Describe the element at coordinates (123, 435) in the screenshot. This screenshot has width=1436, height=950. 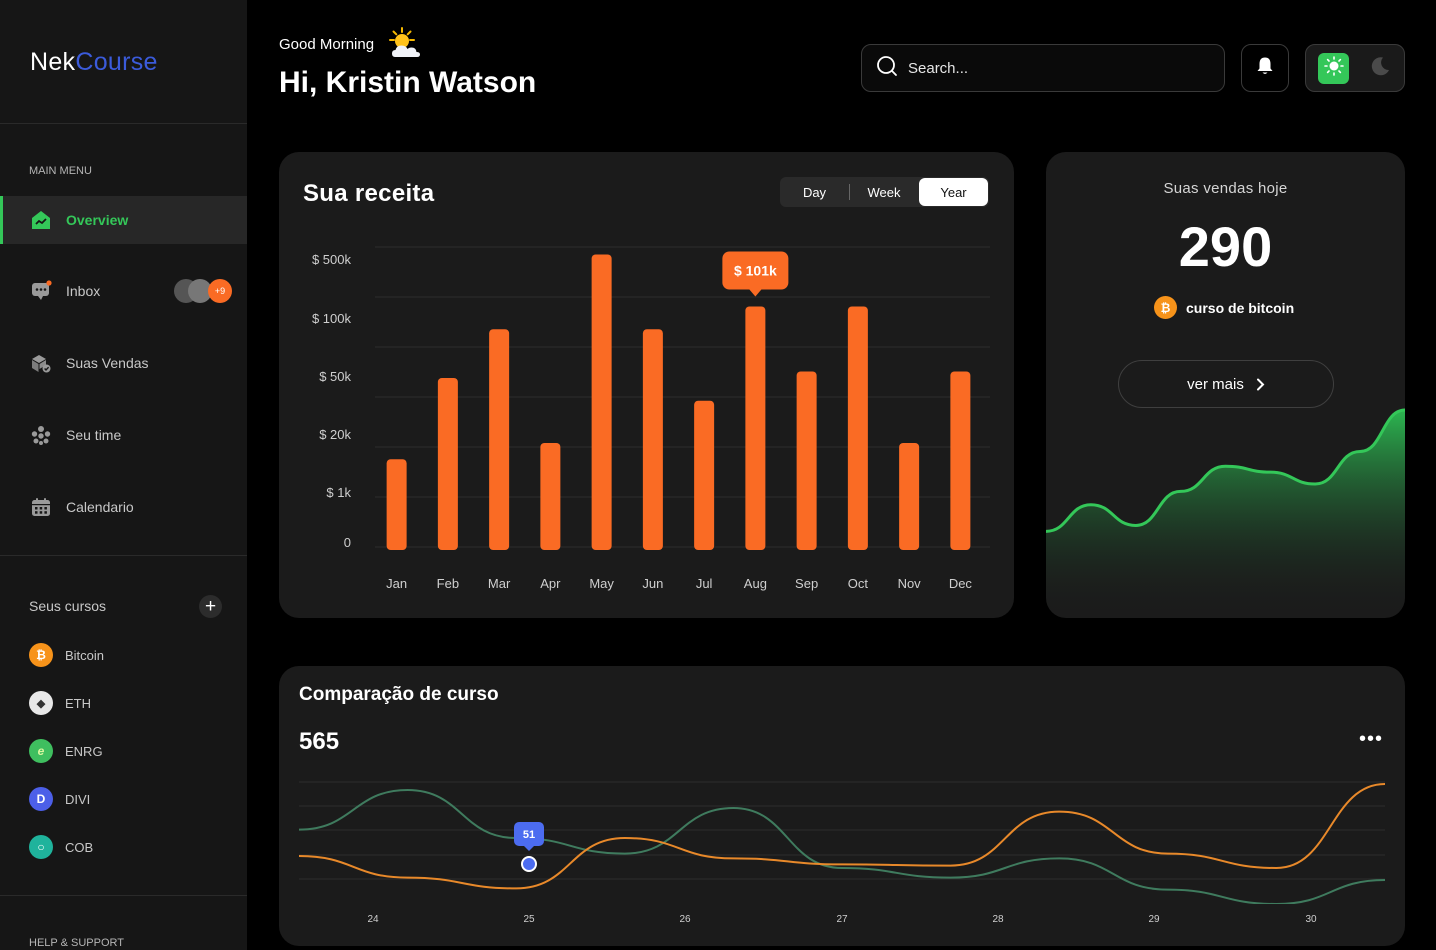
I see `sidebar-item-seu-time: Seu time` at that location.